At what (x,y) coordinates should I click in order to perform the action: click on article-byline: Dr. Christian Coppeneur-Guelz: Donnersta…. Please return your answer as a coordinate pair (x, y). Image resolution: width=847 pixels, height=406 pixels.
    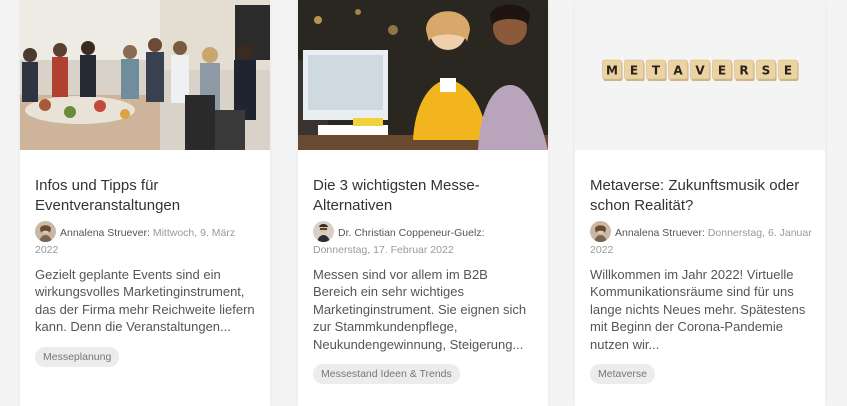
    Looking at the image, I should click on (424, 239).